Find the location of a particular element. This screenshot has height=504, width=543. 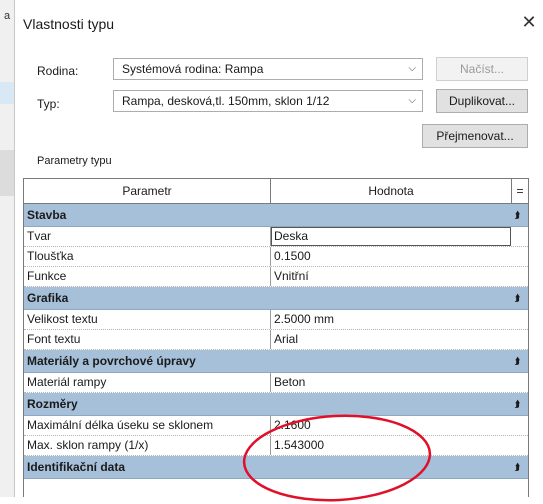

parameter-value: Vnitřní is located at coordinates (391, 276).